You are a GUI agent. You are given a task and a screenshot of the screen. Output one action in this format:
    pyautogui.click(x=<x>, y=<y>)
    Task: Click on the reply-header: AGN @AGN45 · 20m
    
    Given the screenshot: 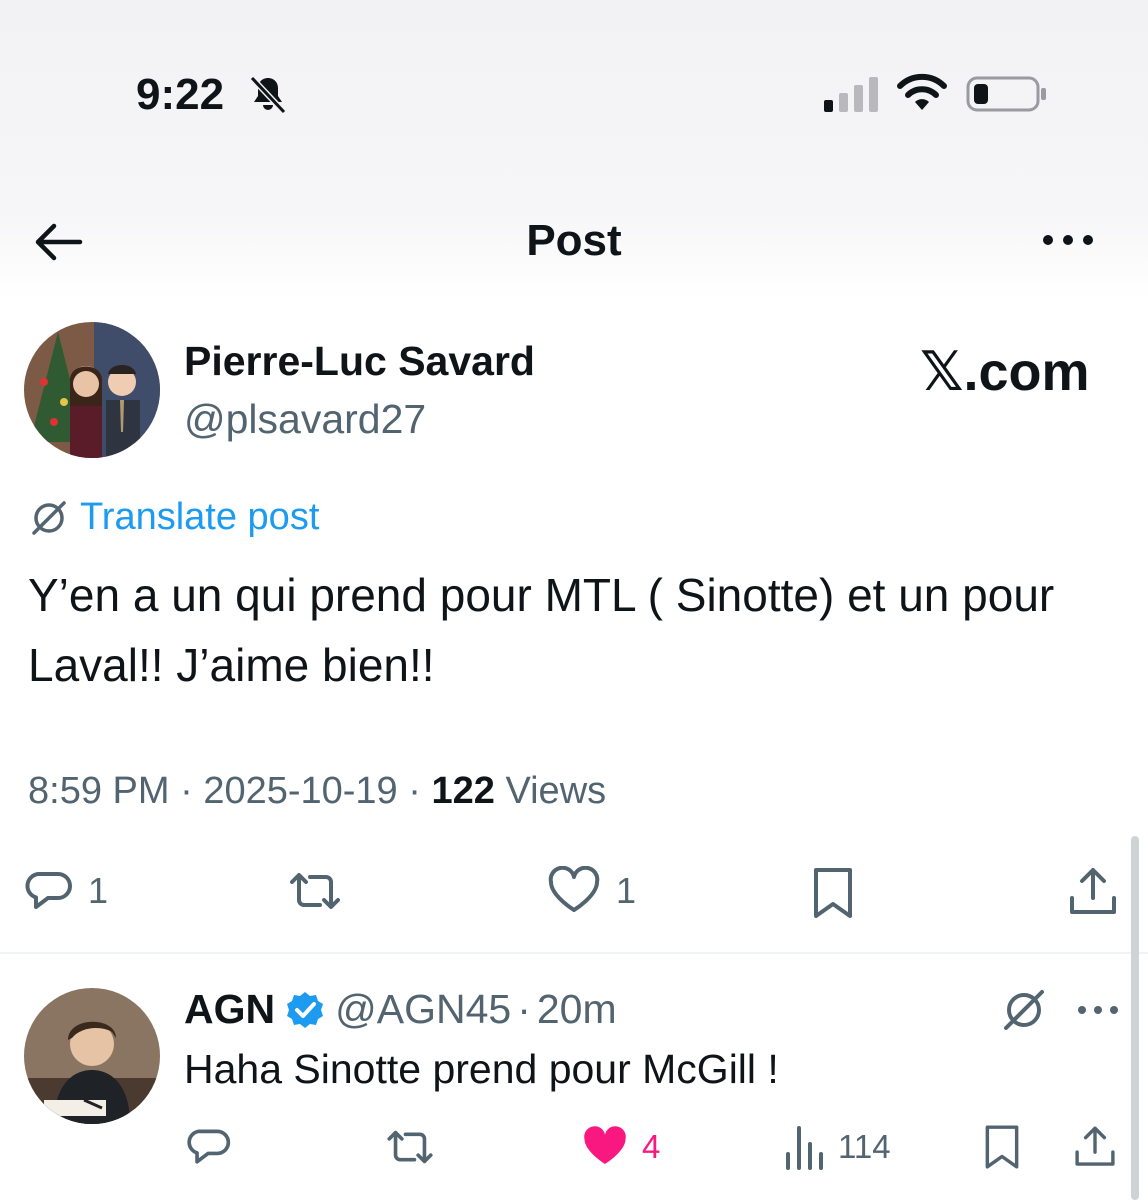 What is the action you would take?
    pyautogui.click(x=400, y=1009)
    